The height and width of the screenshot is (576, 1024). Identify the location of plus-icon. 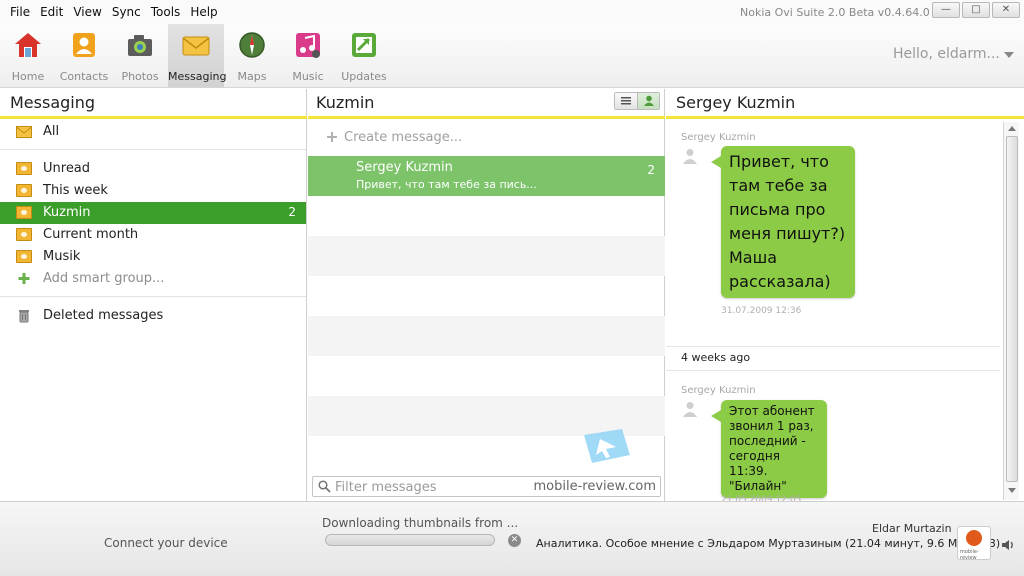
(24, 278).